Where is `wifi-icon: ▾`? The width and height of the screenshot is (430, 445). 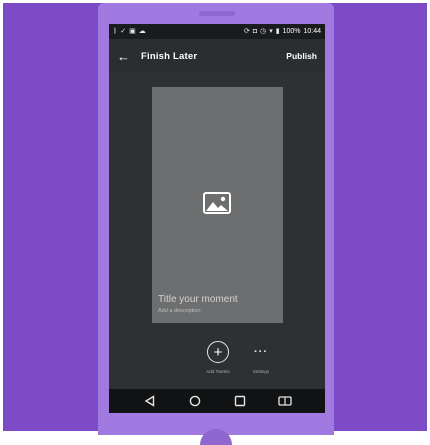 wifi-icon: ▾ is located at coordinates (271, 31).